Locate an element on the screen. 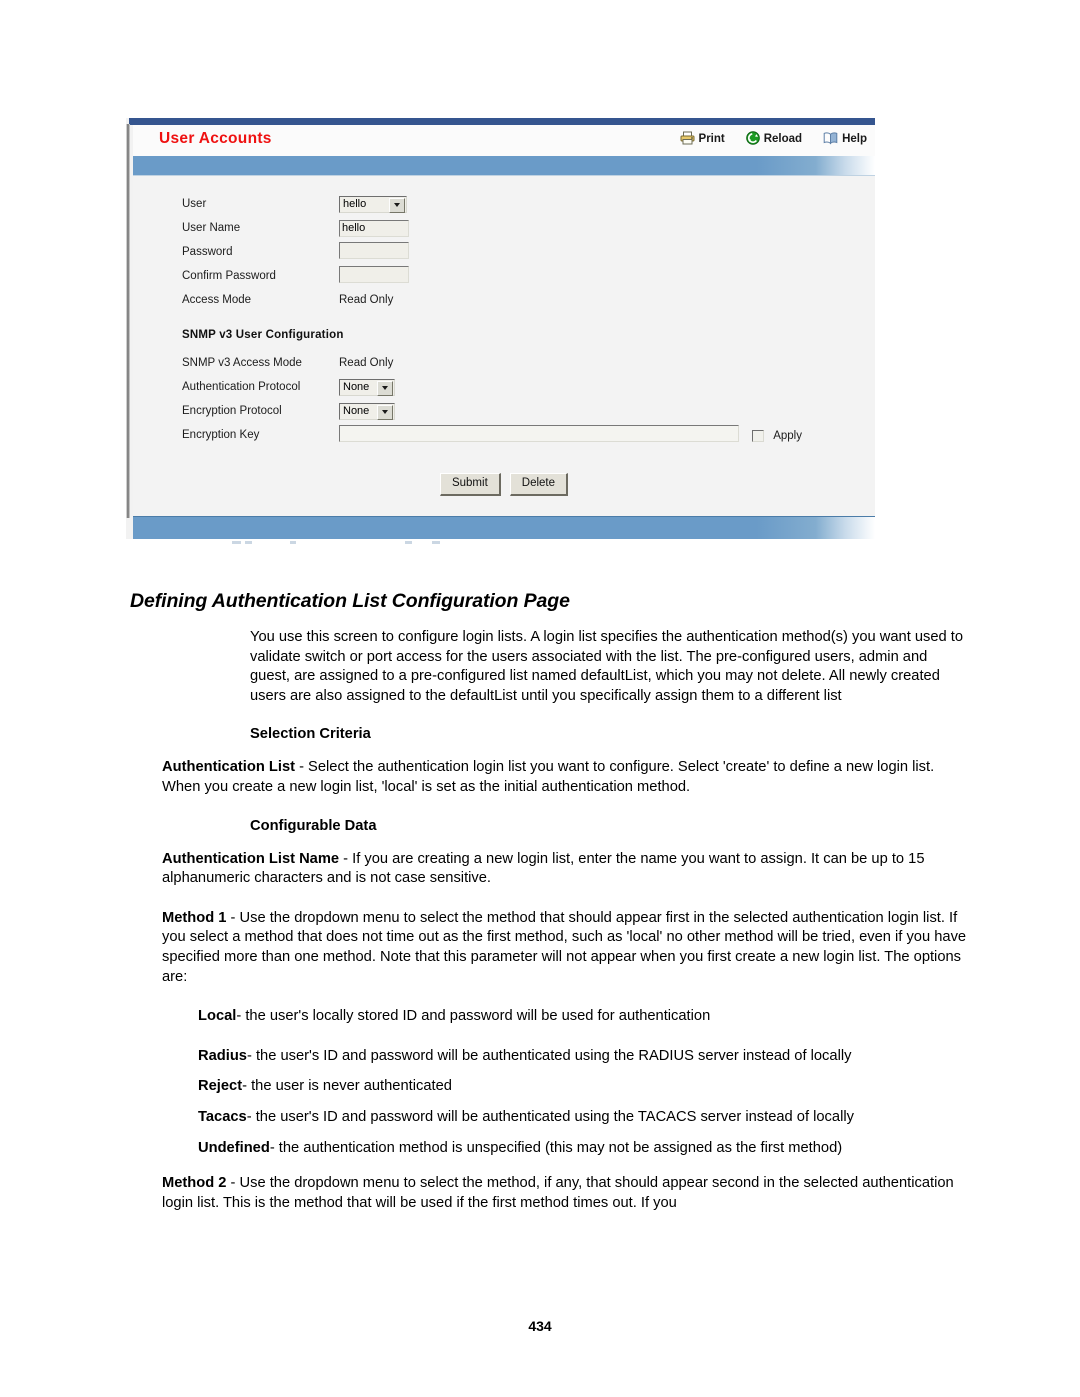  auth-protocol-label: Authentication Protocol is located at coordinates (241, 387).